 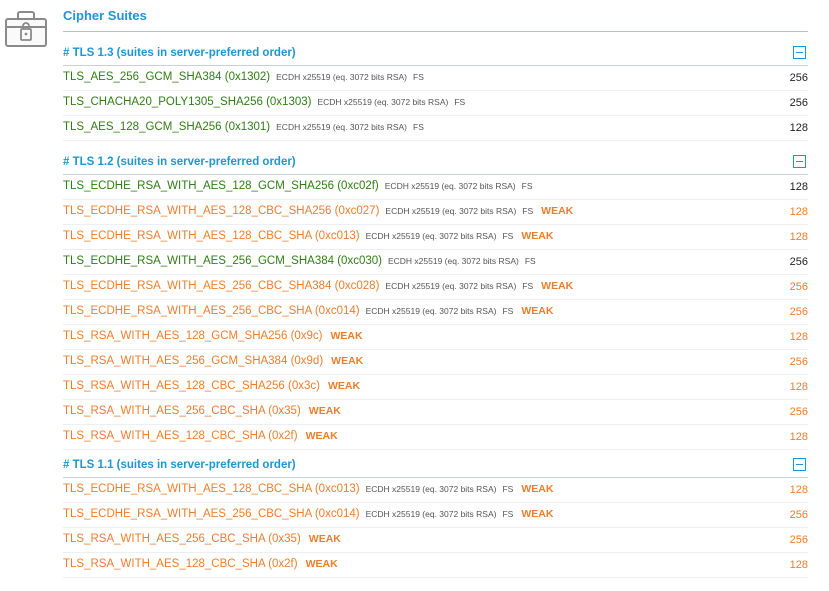 I want to click on cipher-name: TLS_RSA_WITH_AES_256_GCM_SHA384, so click(x=175, y=361).